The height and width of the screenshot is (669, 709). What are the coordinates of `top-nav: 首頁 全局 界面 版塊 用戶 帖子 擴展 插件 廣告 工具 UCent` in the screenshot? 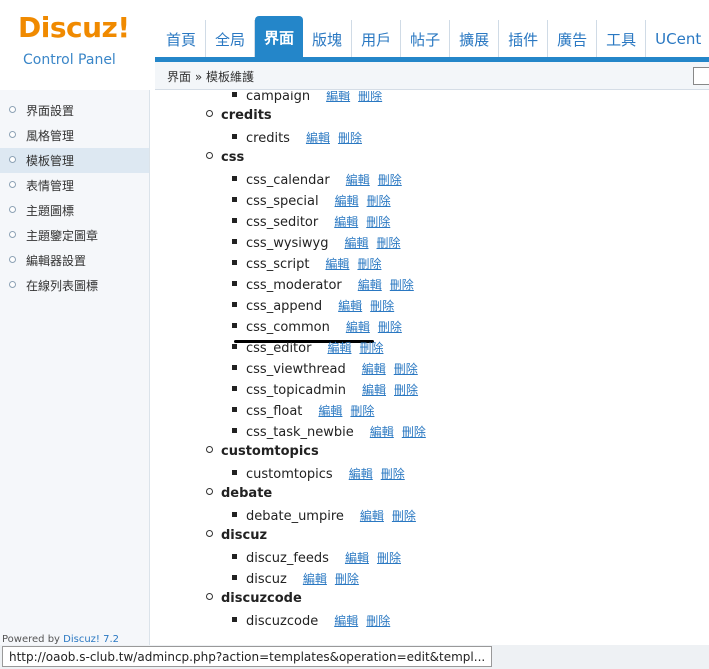 It's located at (433, 37).